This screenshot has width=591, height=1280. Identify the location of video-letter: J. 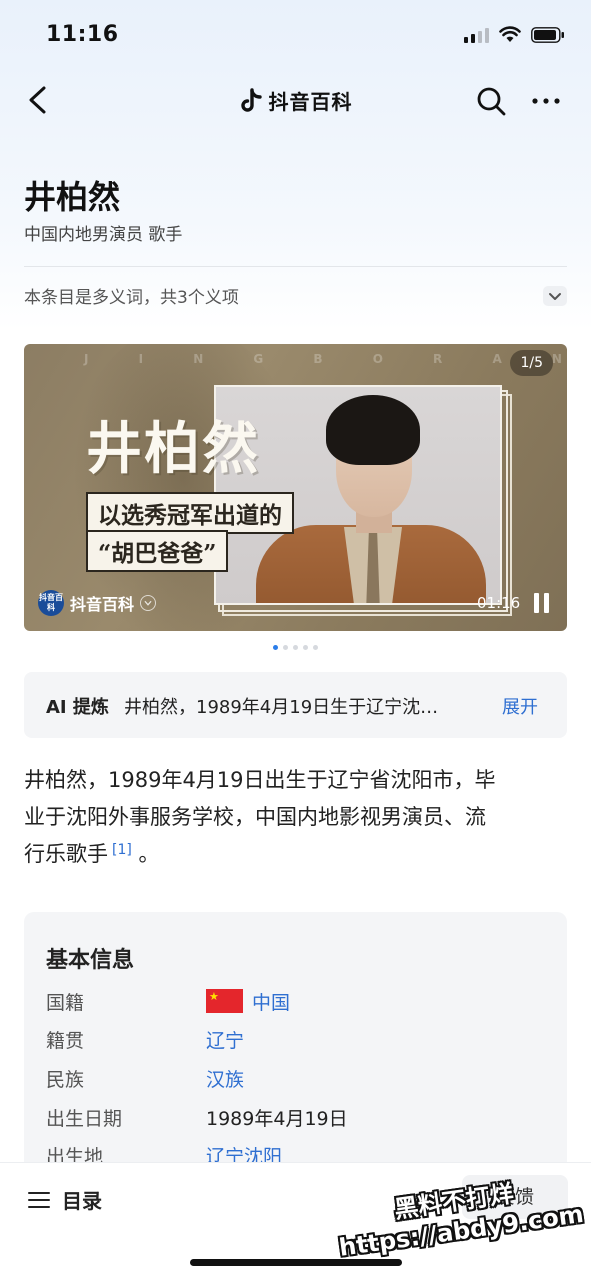
(87, 359).